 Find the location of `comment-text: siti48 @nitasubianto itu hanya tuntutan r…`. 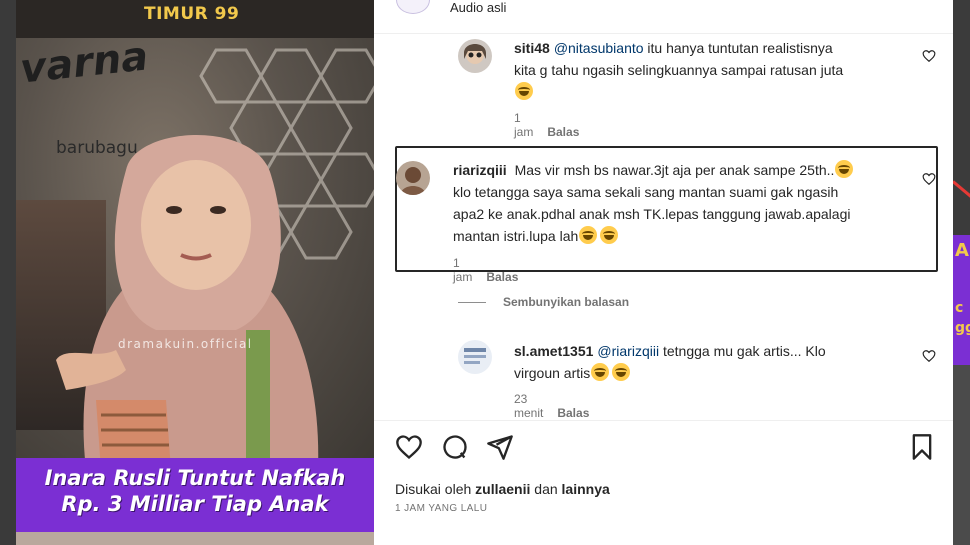

comment-text: siti48 @nitasubianto itu hanya tuntutan r… is located at coordinates (714, 70).